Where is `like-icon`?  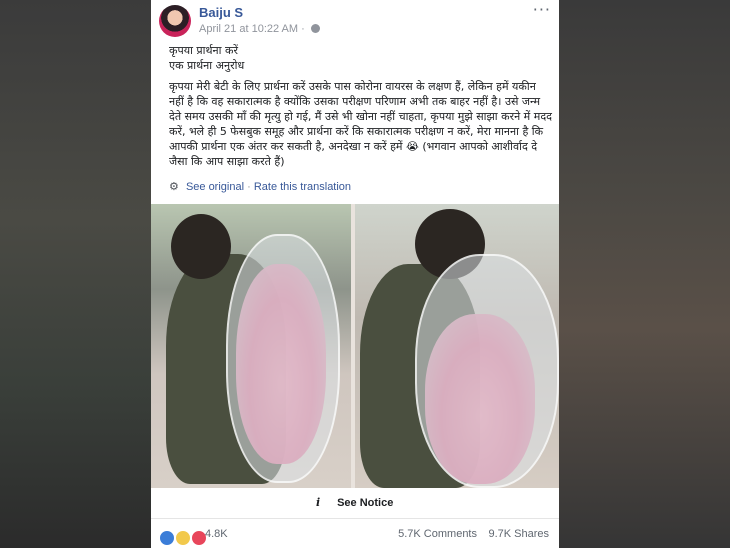 like-icon is located at coordinates (167, 537).